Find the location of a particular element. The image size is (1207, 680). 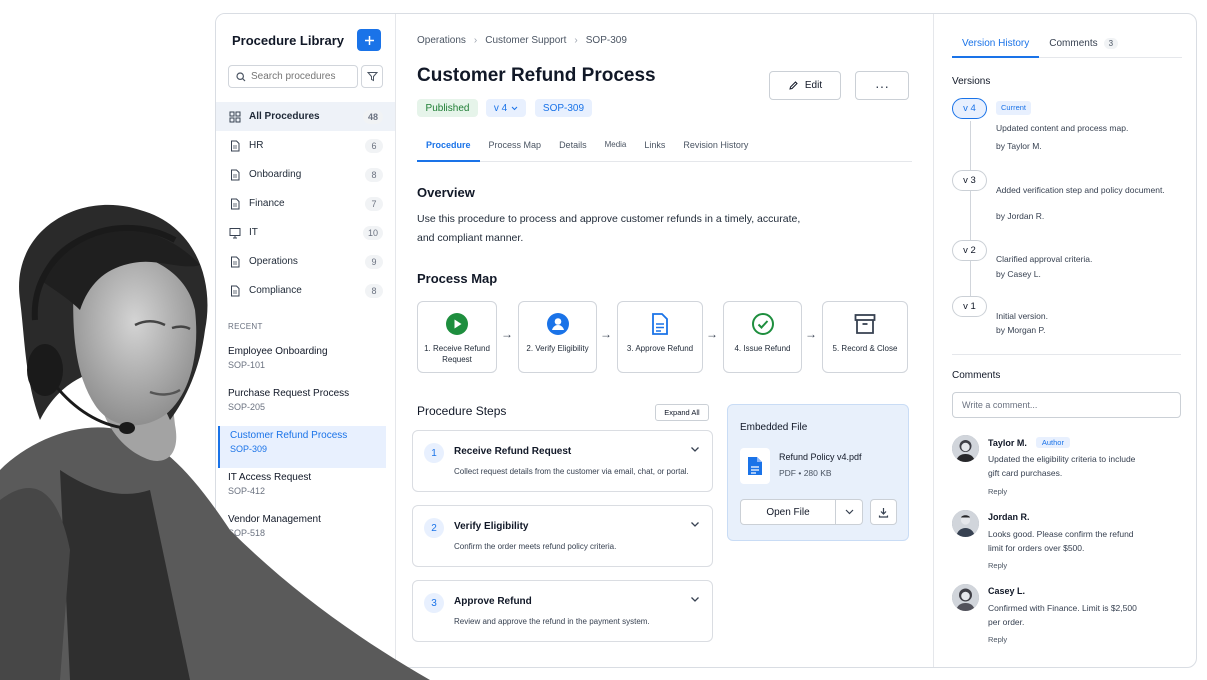

tab-details: Details is located at coordinates (573, 147).